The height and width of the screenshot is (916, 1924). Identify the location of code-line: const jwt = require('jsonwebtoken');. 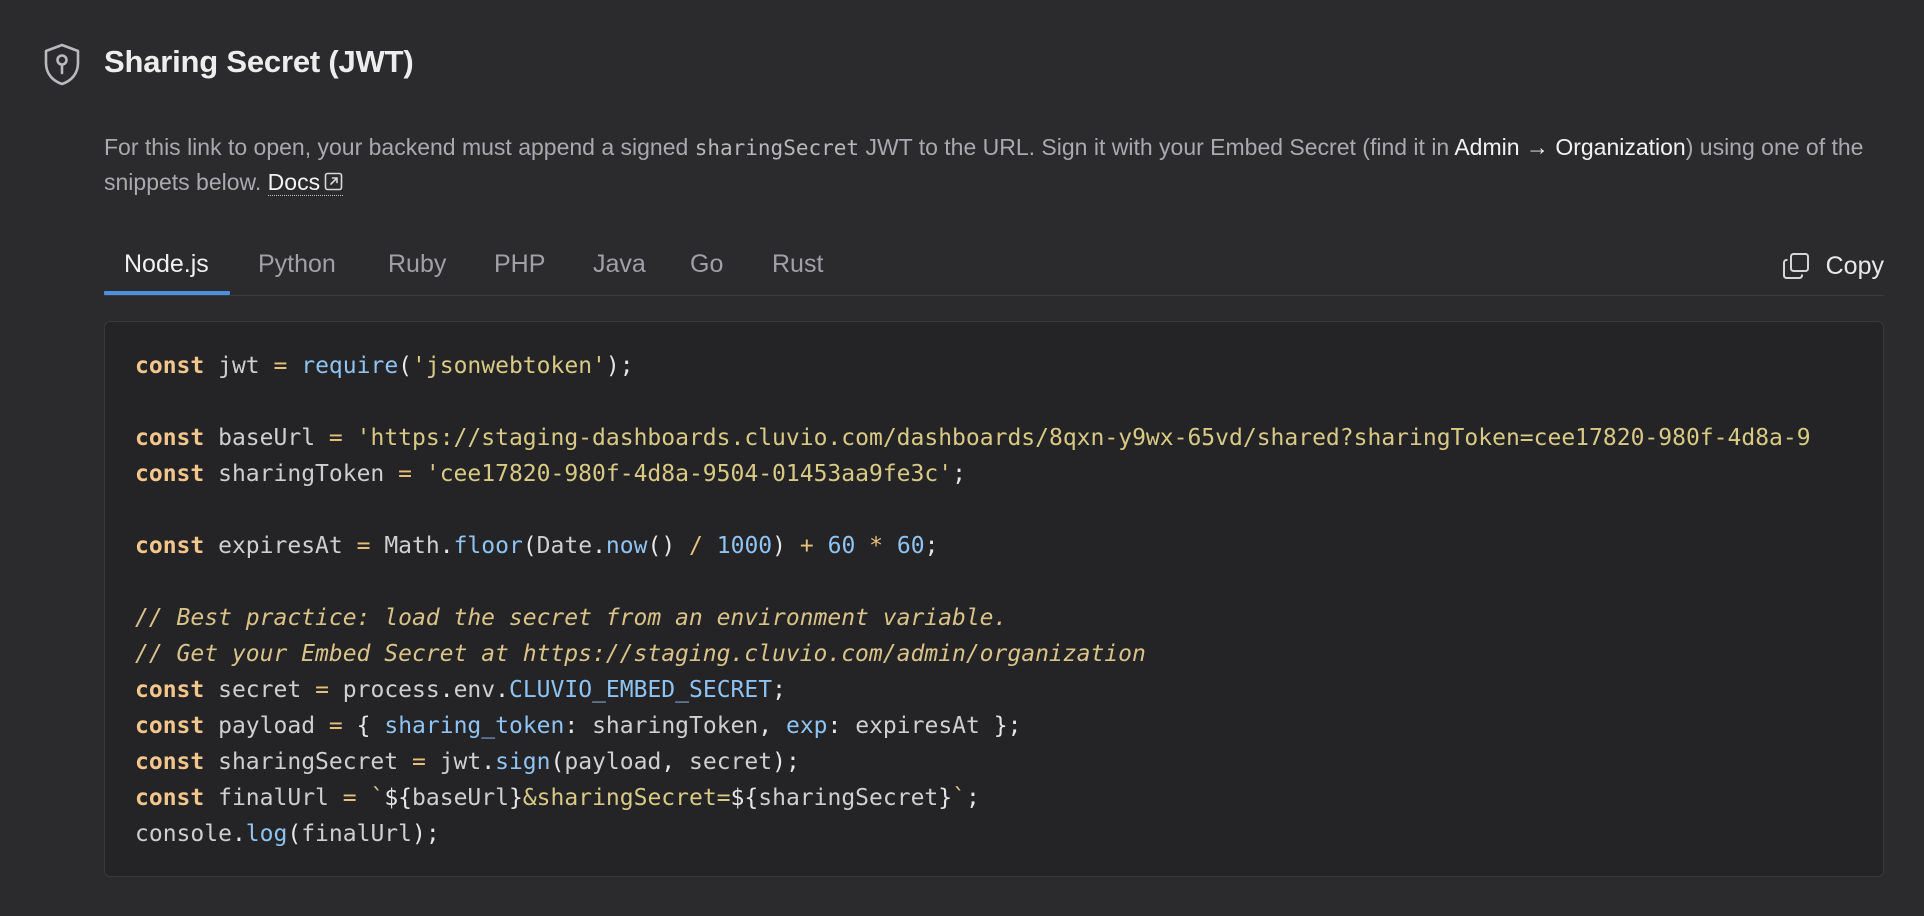
(384, 366).